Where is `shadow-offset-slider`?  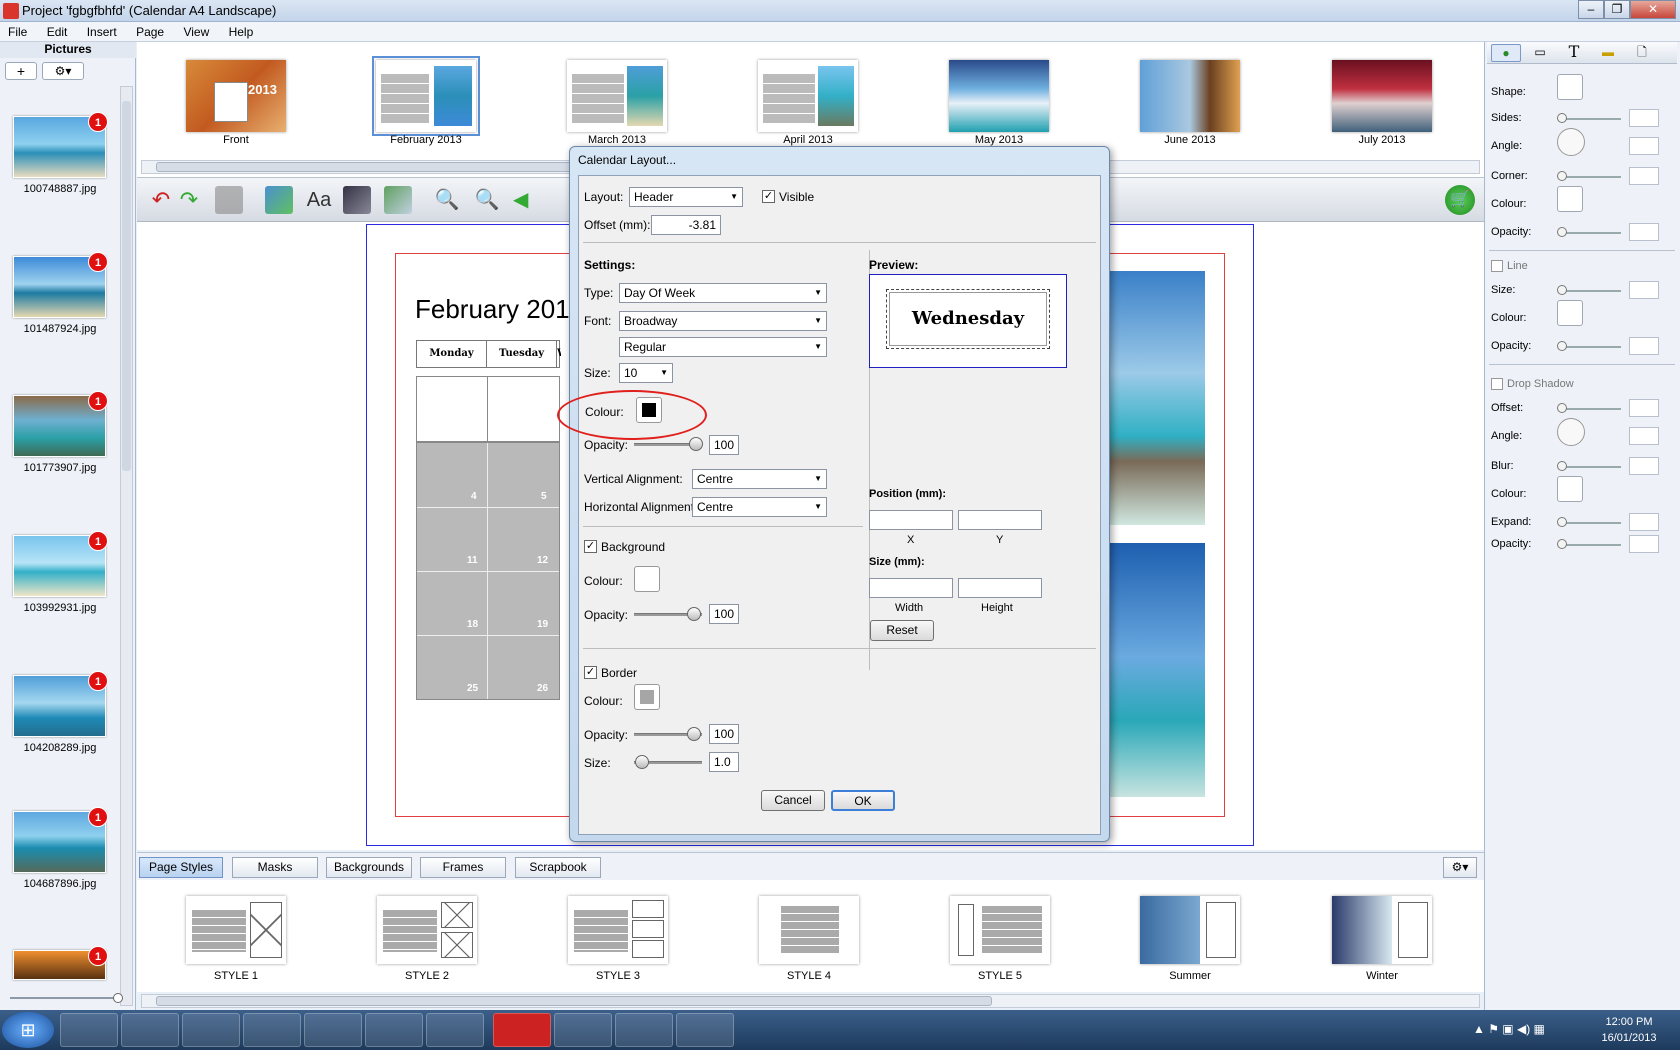
shadow-offset-slider is located at coordinates (1591, 409).